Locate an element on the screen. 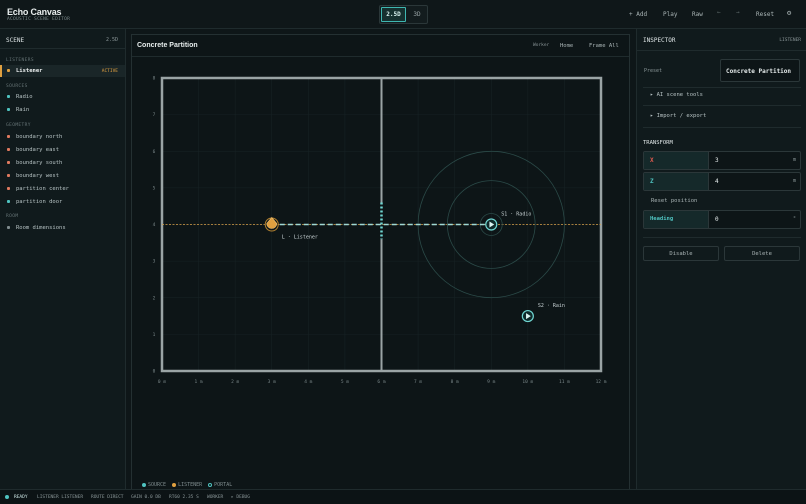  source-dot-icon is located at coordinates (8, 96).